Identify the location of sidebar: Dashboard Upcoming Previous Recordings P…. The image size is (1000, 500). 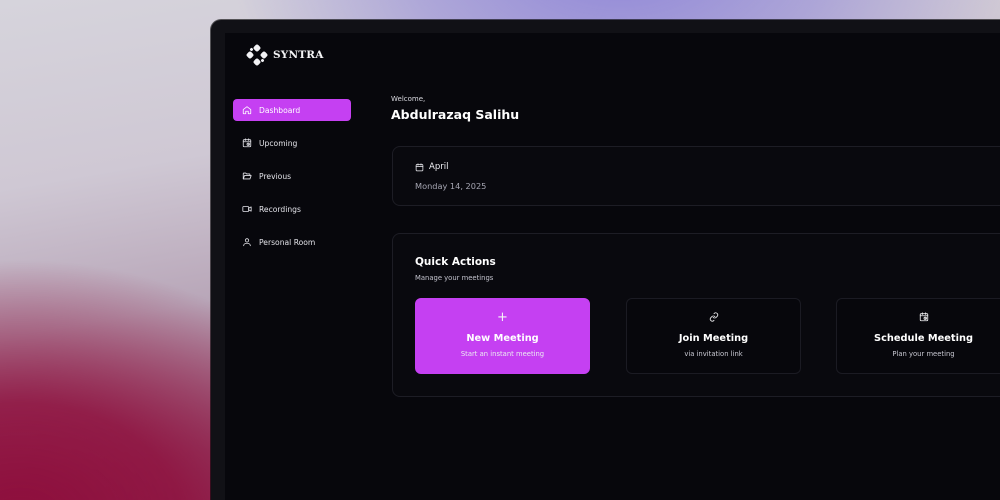
(292, 181).